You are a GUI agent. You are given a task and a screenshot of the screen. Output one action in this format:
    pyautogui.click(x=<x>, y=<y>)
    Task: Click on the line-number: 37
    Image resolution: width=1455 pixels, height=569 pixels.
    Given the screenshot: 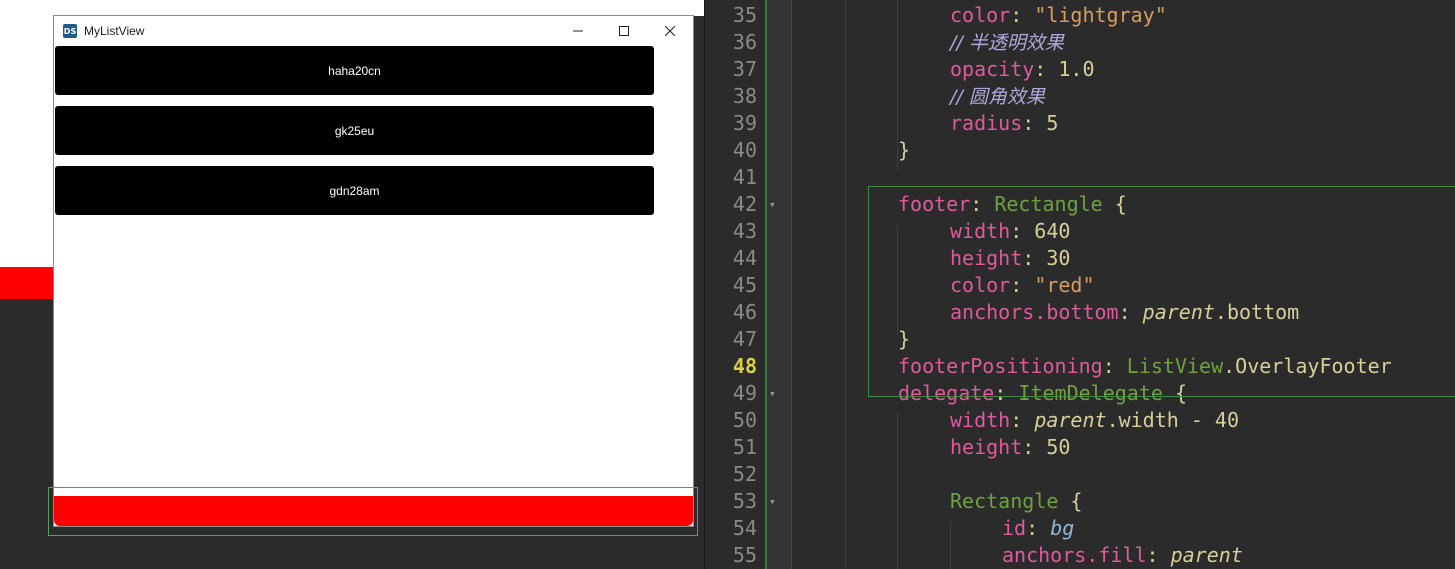 What is the action you would take?
    pyautogui.click(x=744, y=69)
    